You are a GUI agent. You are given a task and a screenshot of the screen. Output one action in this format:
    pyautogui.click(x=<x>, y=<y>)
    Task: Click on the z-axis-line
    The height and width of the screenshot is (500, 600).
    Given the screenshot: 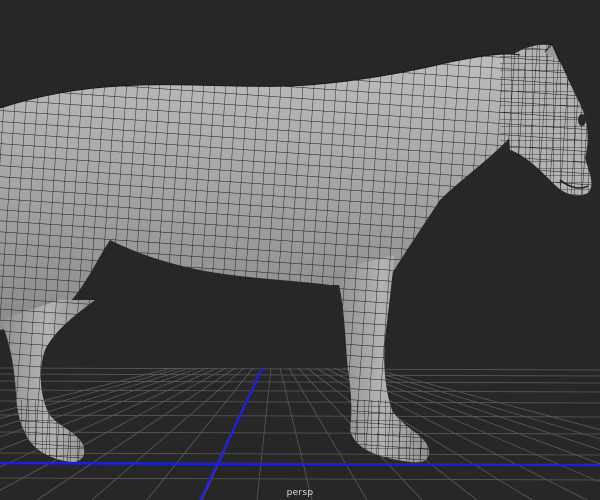 What is the action you would take?
    pyautogui.click(x=231, y=433)
    